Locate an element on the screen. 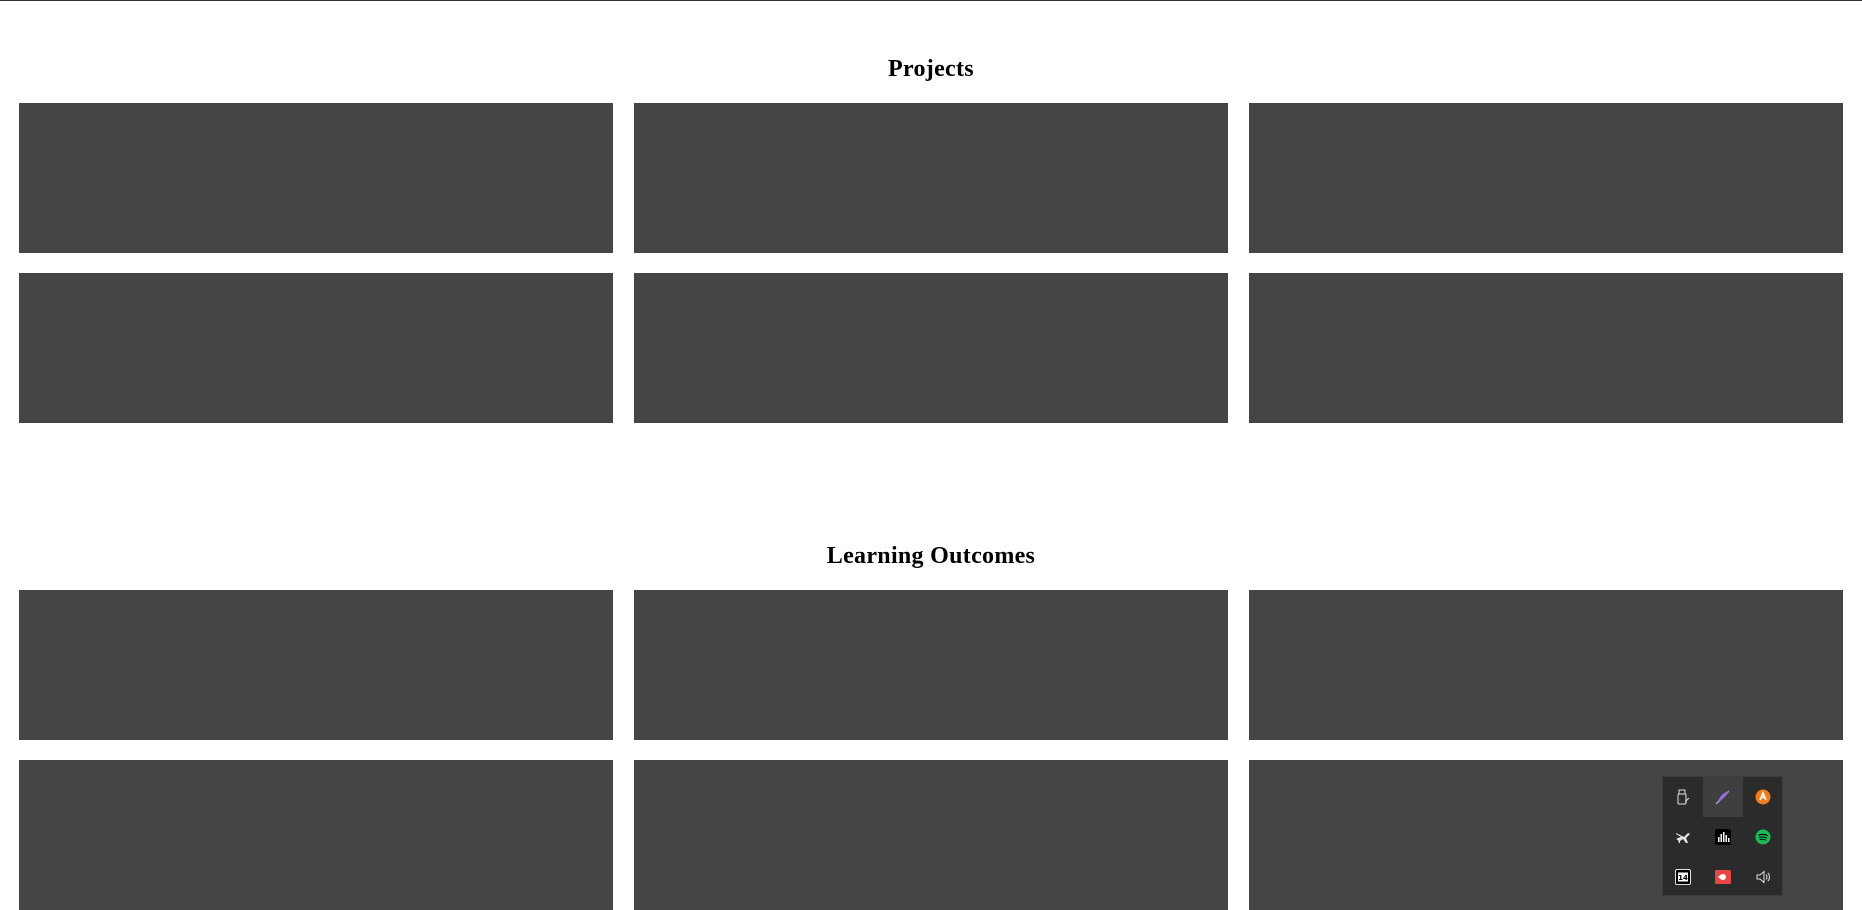 The height and width of the screenshot is (910, 1862). screen-recorder-icon is located at coordinates (1723, 877).